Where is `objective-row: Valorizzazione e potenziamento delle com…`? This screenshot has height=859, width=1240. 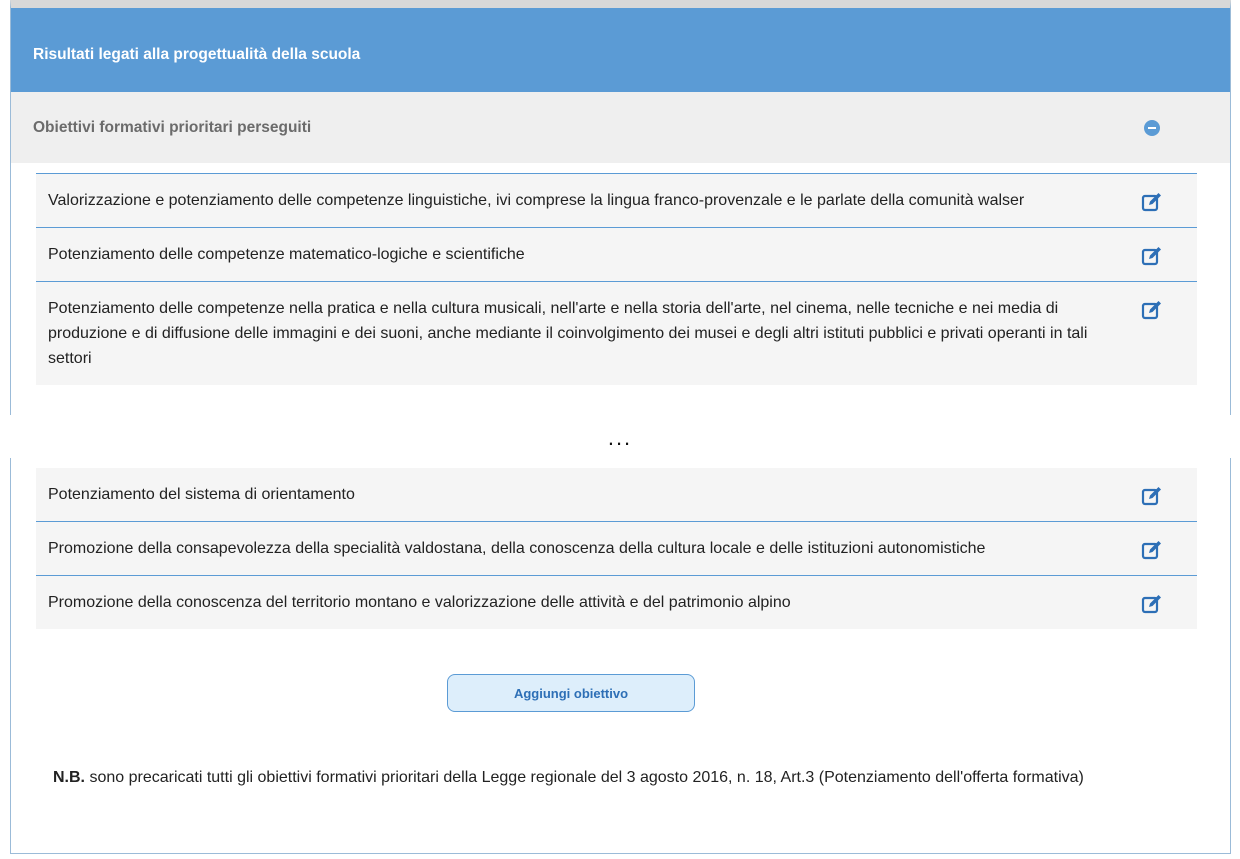 objective-row: Valorizzazione e potenziamento delle com… is located at coordinates (616, 200).